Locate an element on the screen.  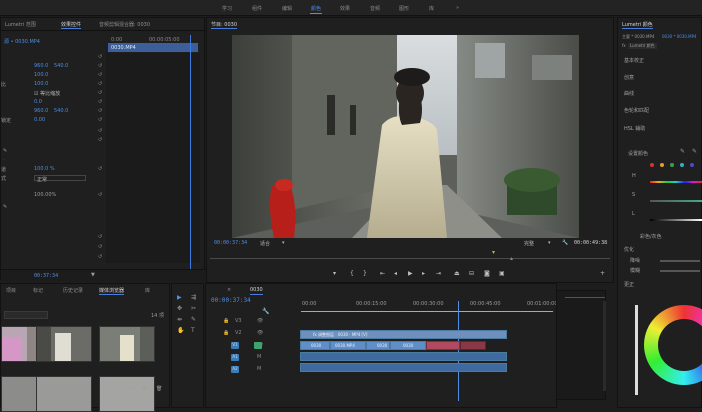
workspace-libraries: 库 is located at coordinates (431, 8).